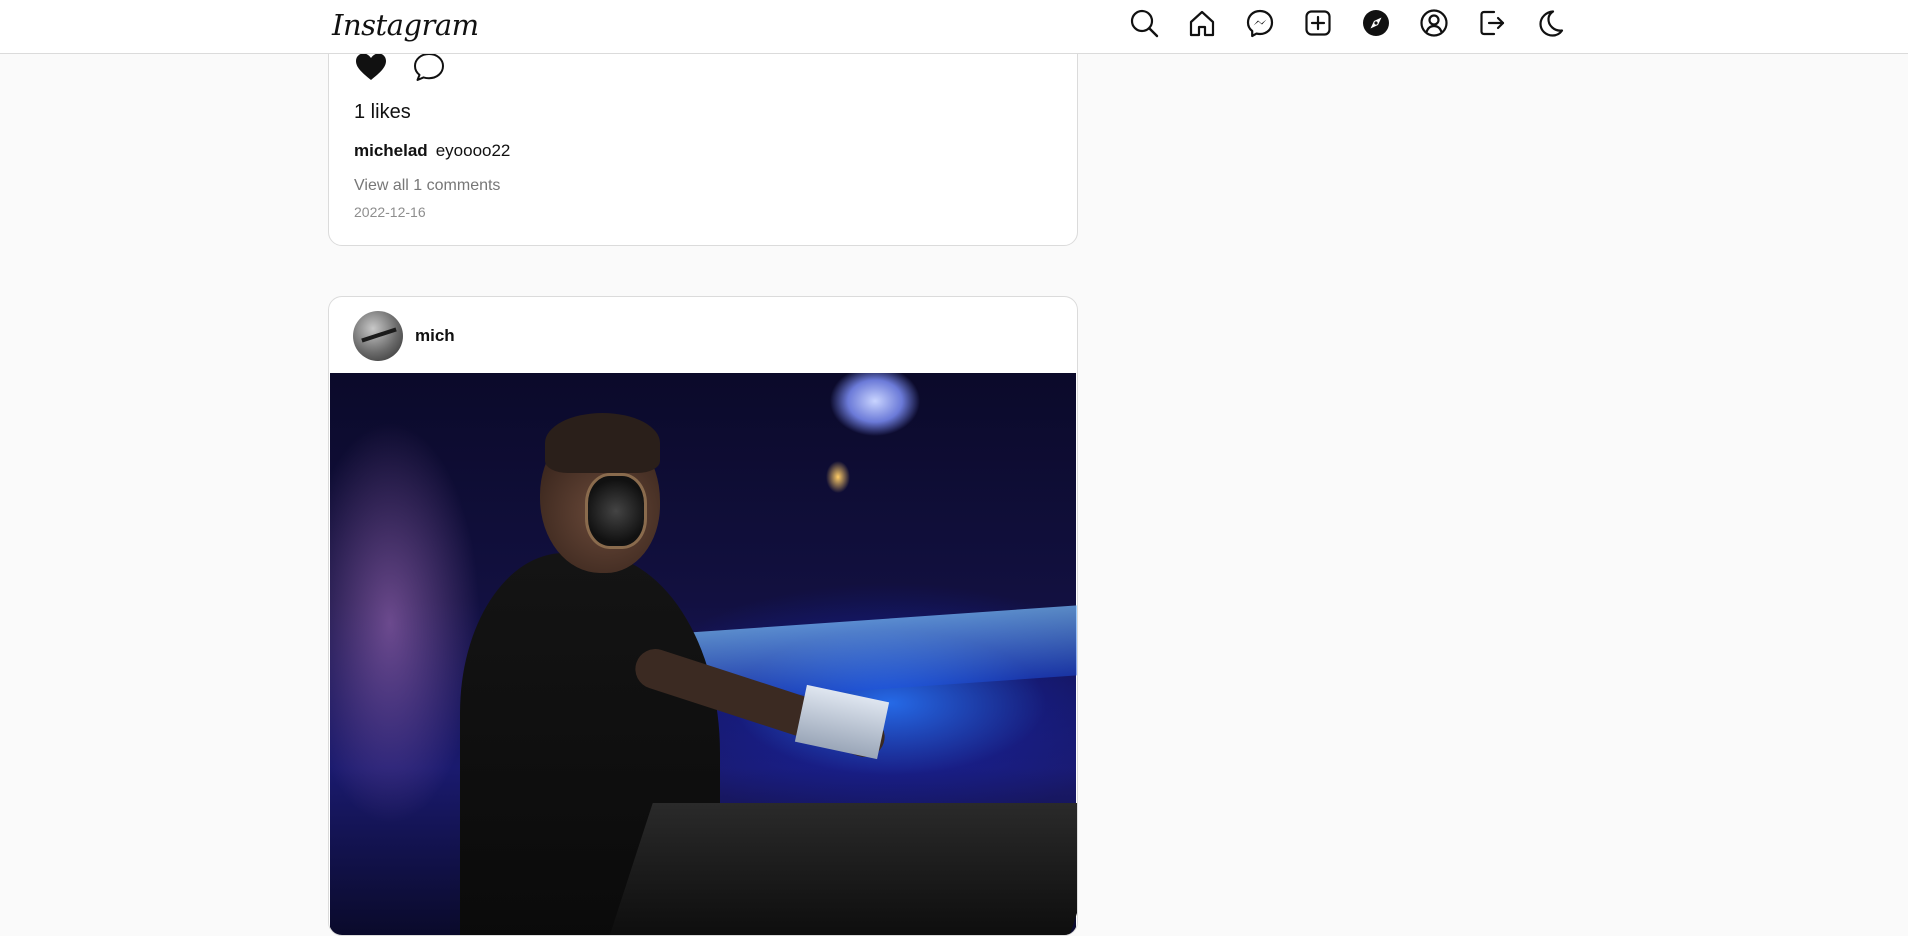  Describe the element at coordinates (602, 443) in the screenshot. I see `image-person-hair` at that location.